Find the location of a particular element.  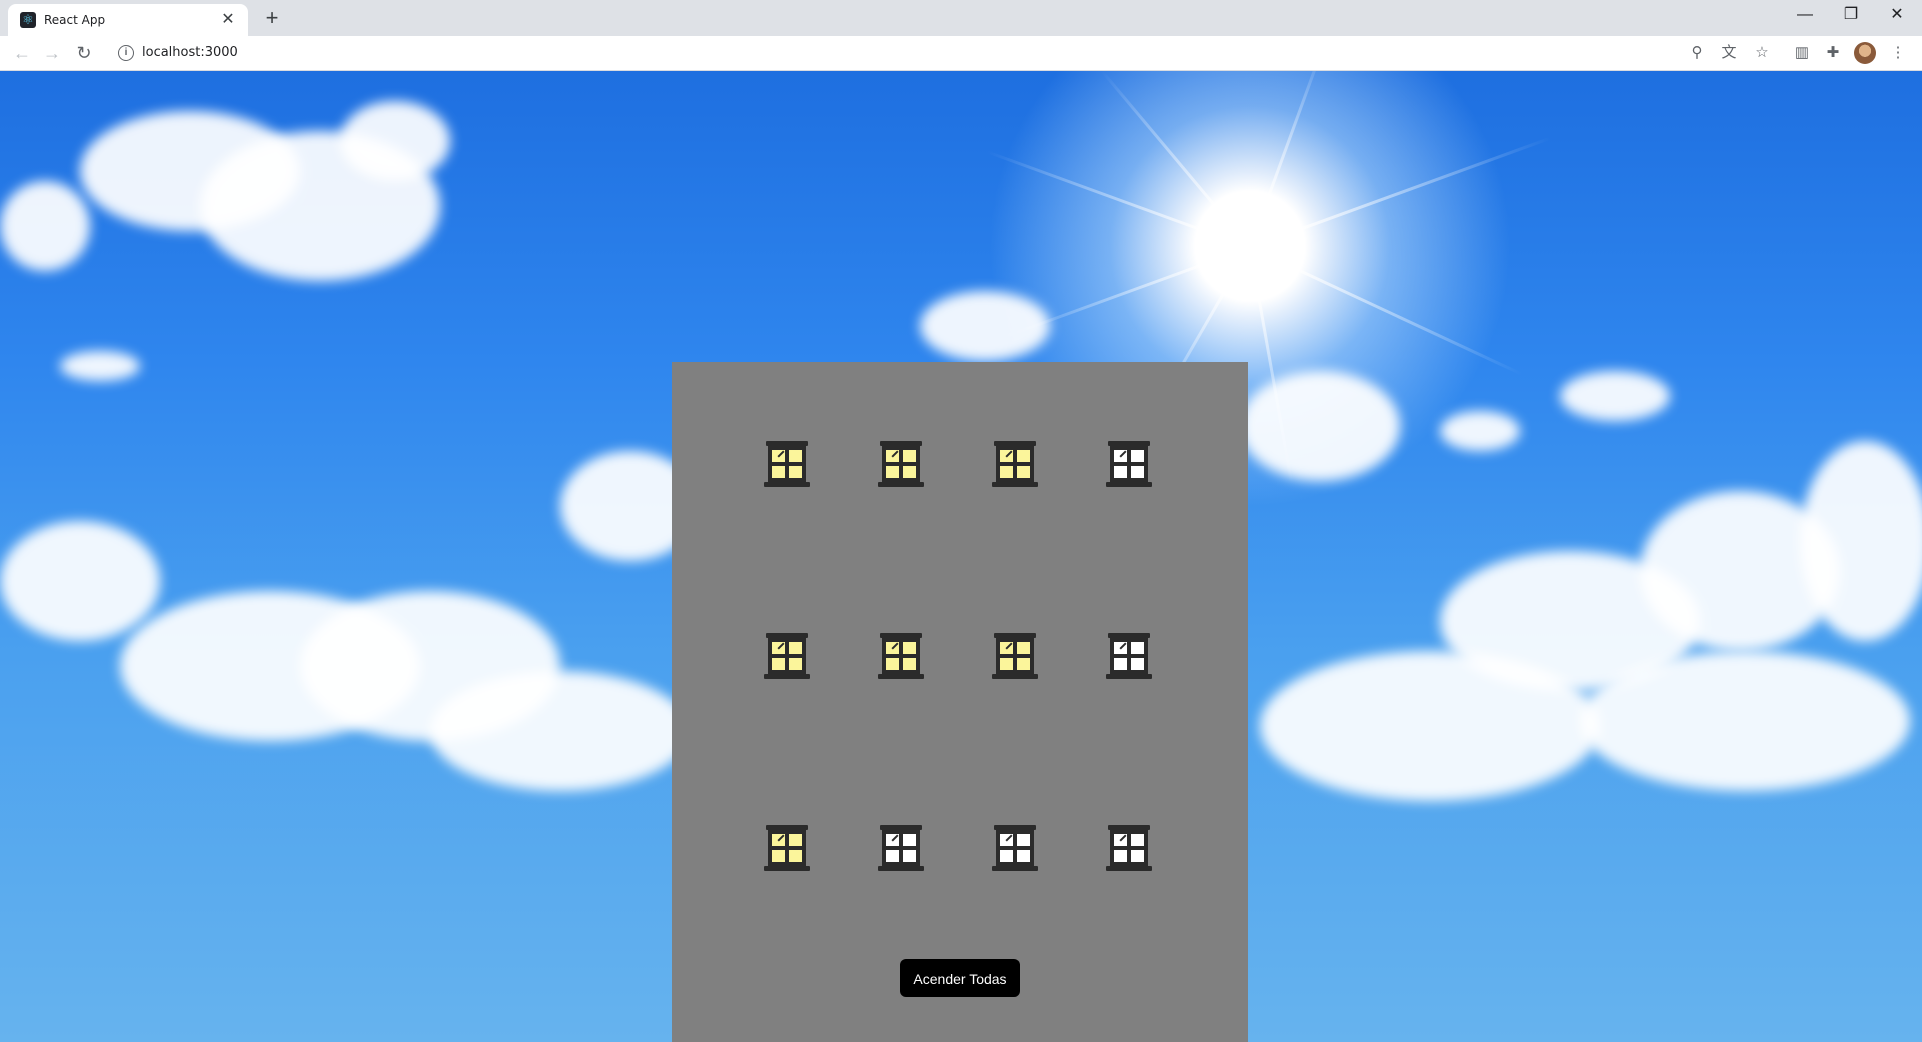

react-favicon-icon: ⚛ is located at coordinates (28, 20).